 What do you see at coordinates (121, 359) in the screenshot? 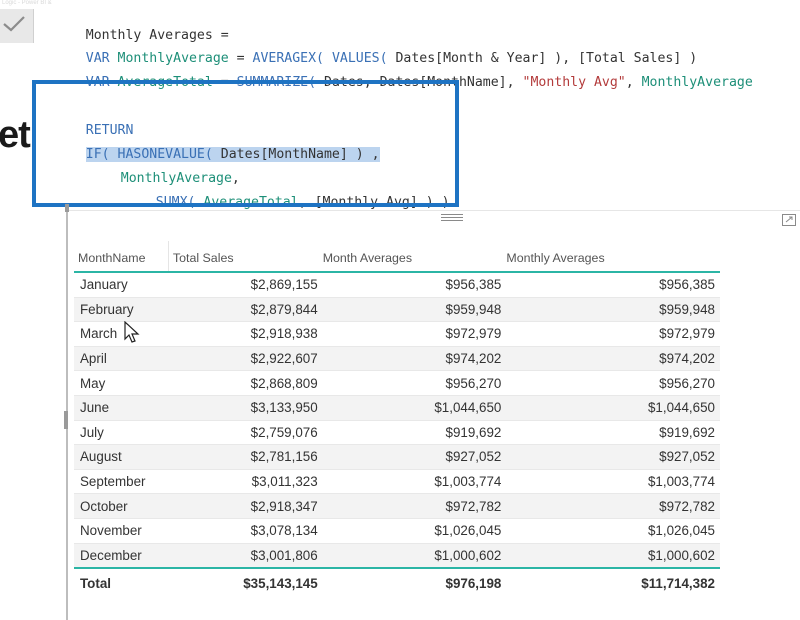
I see `month-cell: April` at bounding box center [121, 359].